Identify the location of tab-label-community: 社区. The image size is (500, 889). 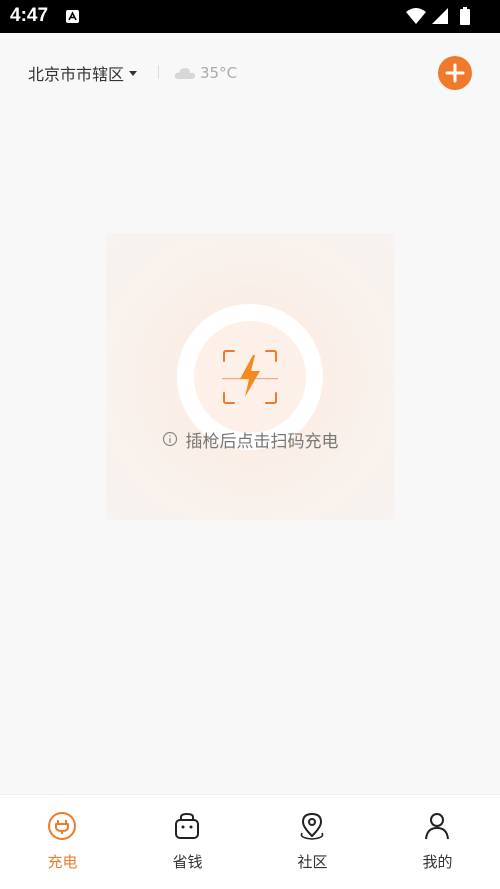
(312, 862).